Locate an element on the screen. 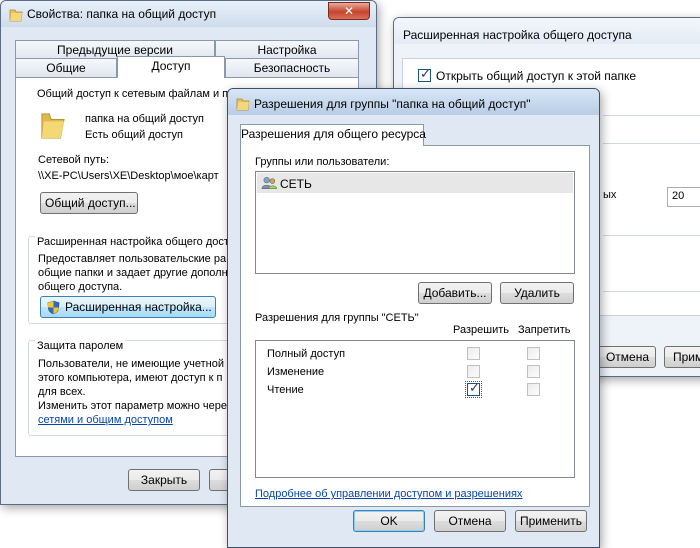  permissions-for-label: Разрешения для группы "СЕТЬ" is located at coordinates (337, 318).